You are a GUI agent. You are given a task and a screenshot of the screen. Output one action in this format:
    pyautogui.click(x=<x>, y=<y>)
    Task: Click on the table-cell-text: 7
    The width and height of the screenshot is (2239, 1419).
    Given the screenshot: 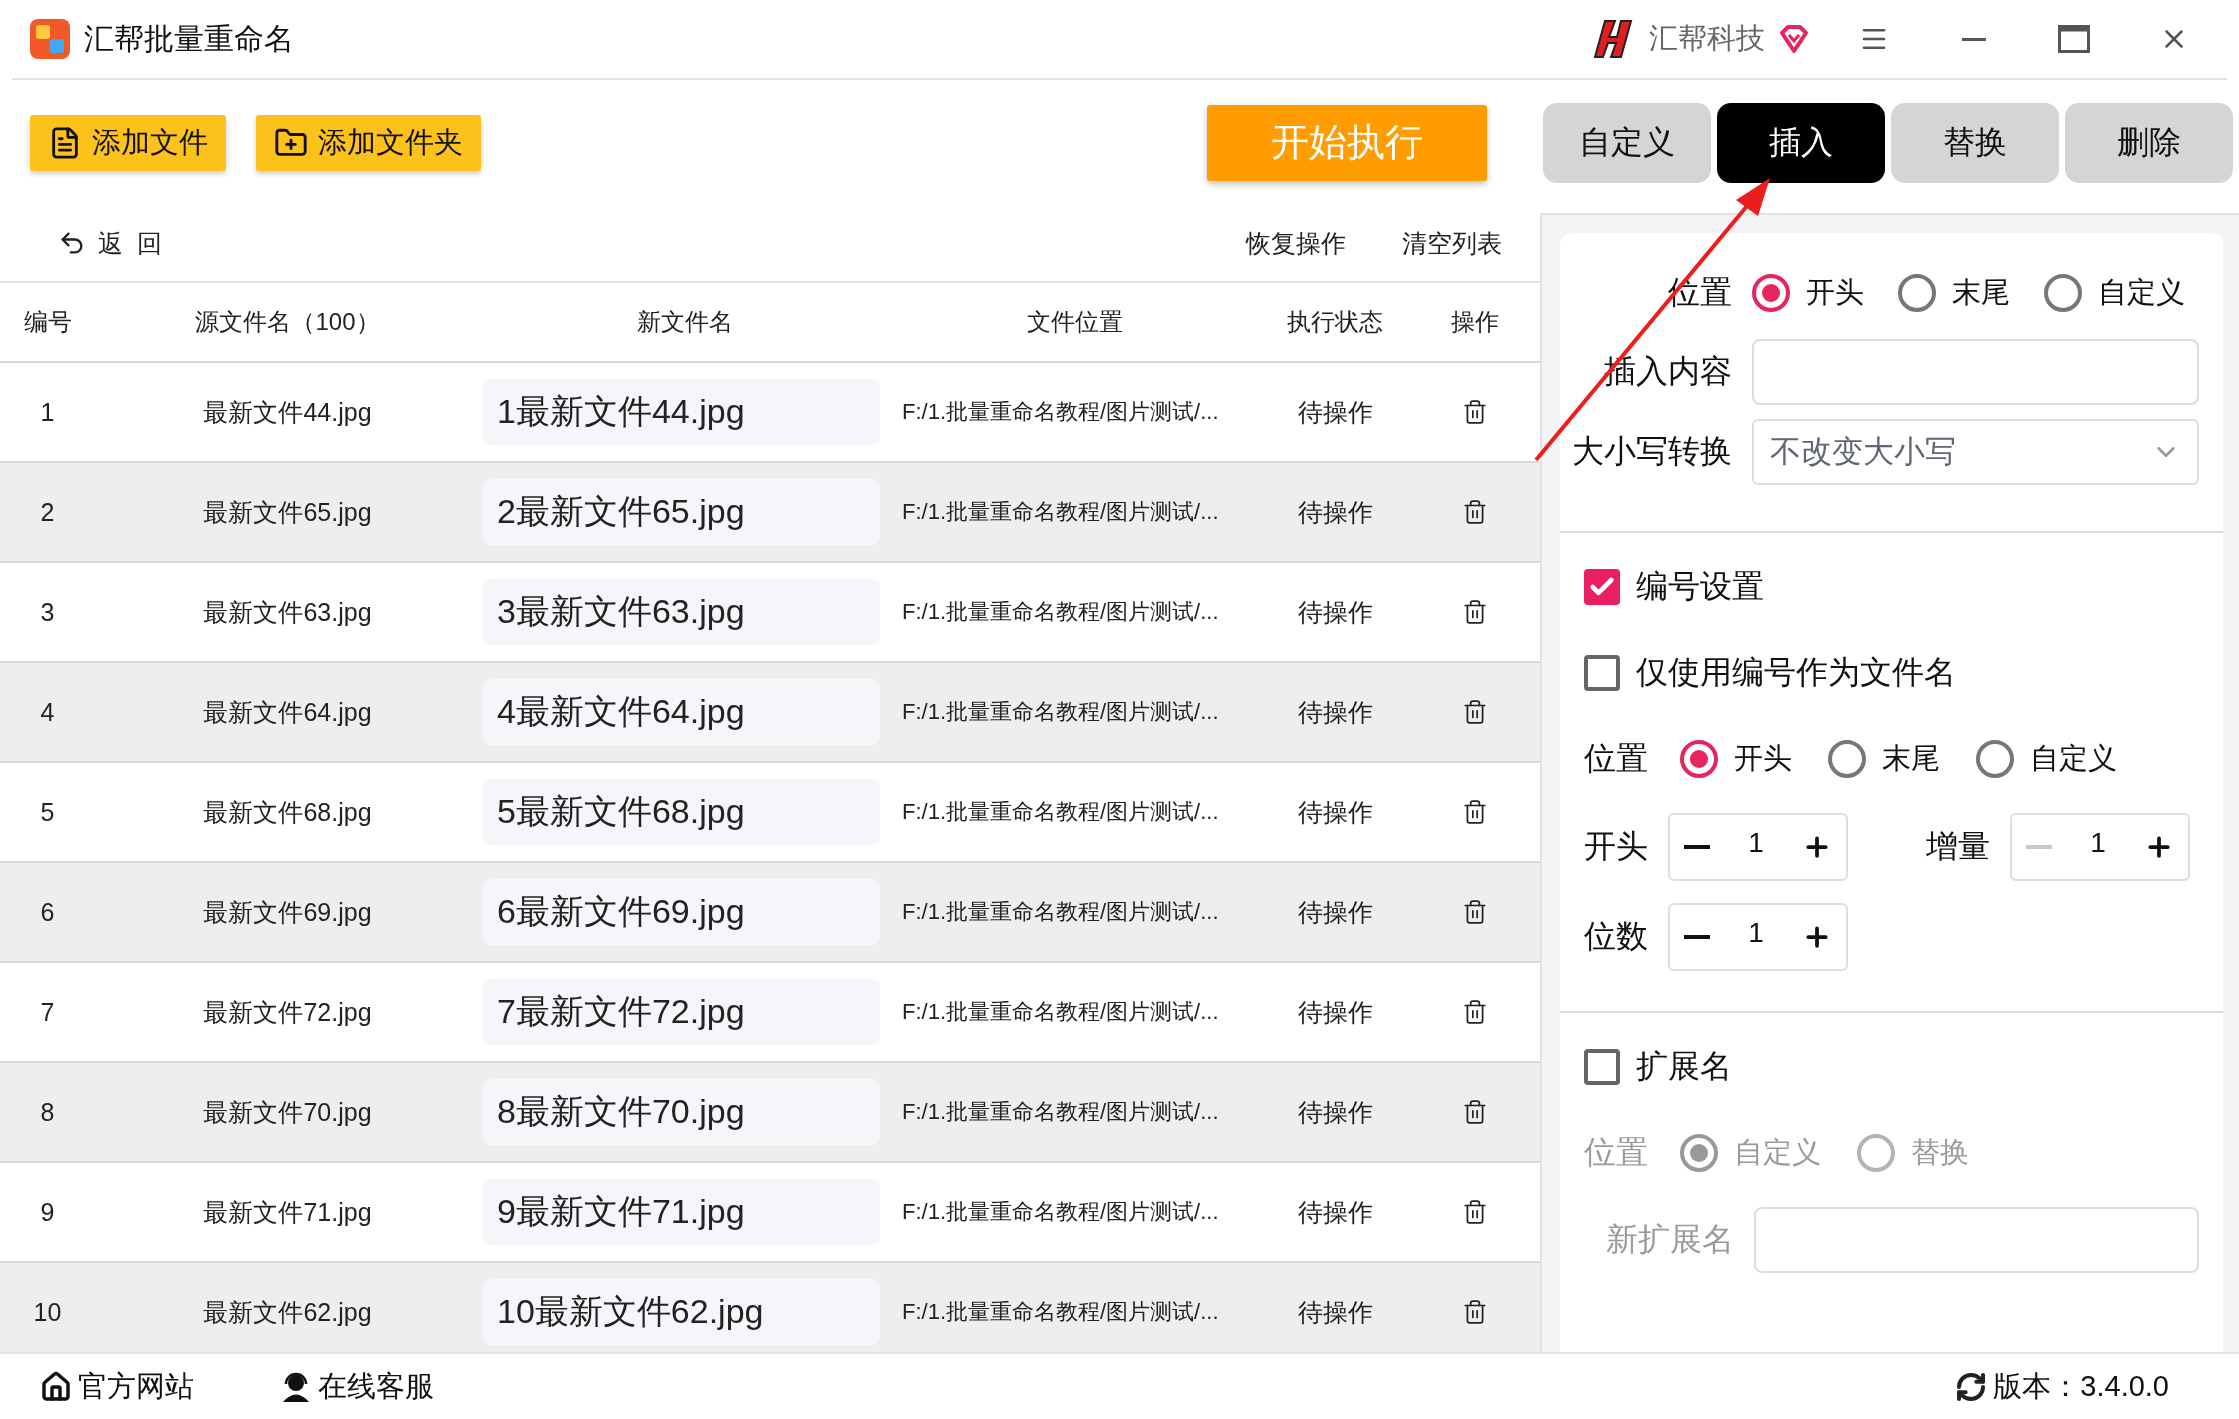 What is the action you would take?
    pyautogui.click(x=47, y=1012)
    